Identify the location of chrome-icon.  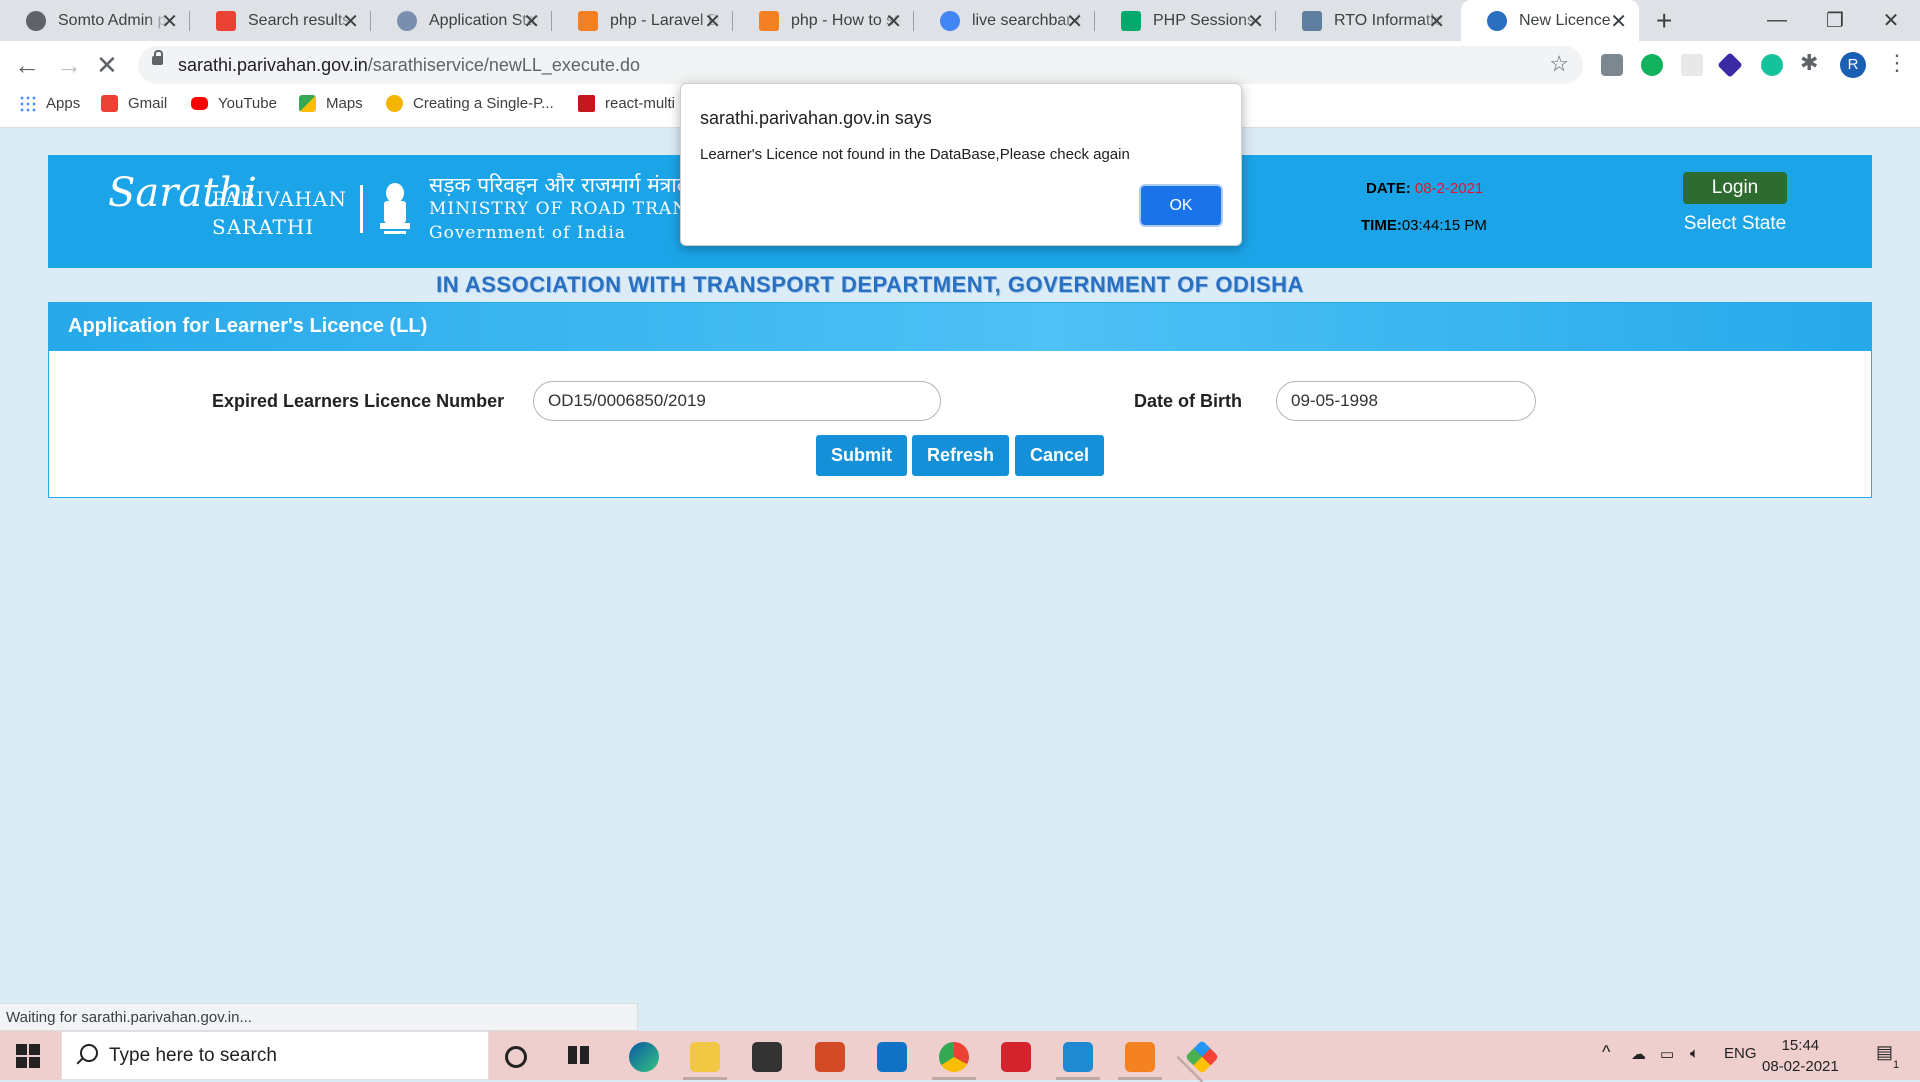
(954, 1061).